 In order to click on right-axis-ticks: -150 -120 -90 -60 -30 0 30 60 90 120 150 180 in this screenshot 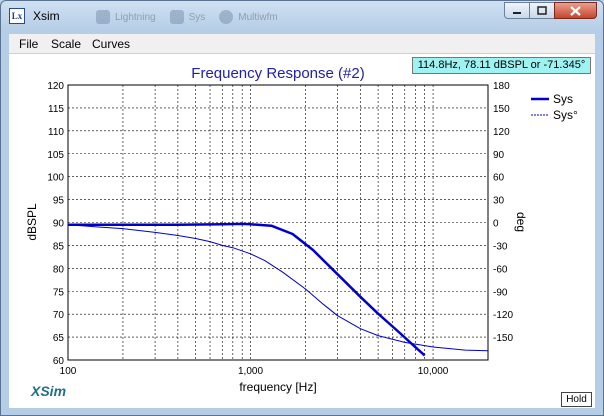, I will do `click(503, 212)`.